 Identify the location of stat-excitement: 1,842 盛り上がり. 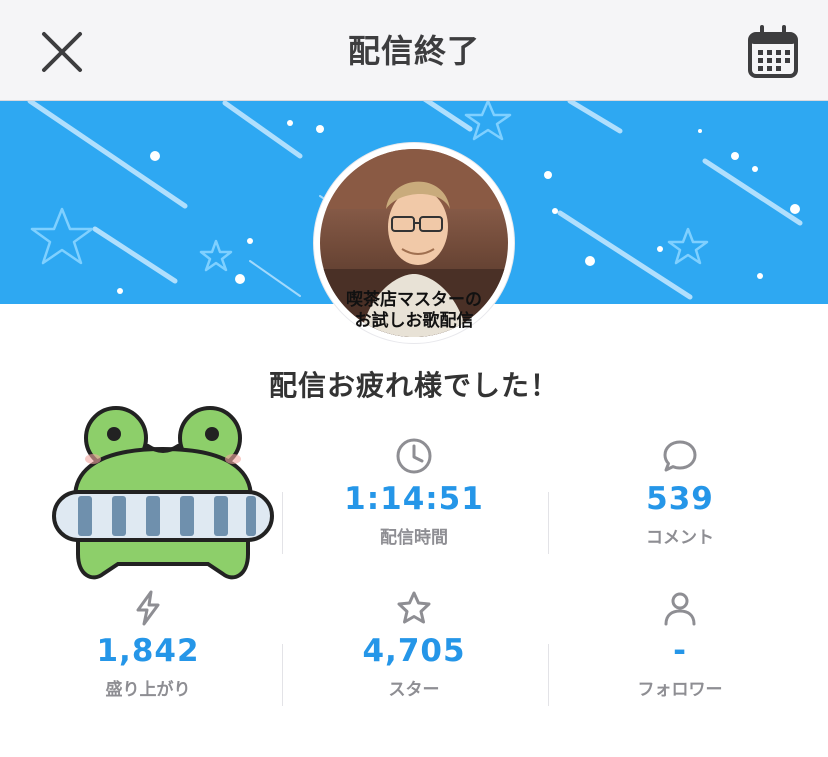
(148, 644).